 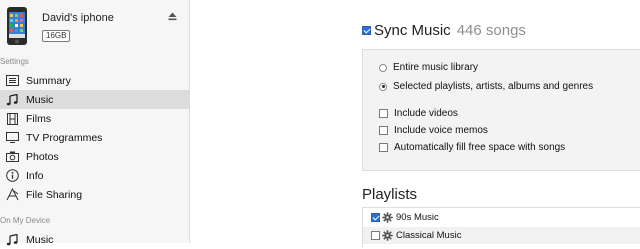 I want to click on sidebar-item-file-sharing: File Sharing, so click(x=94, y=194).